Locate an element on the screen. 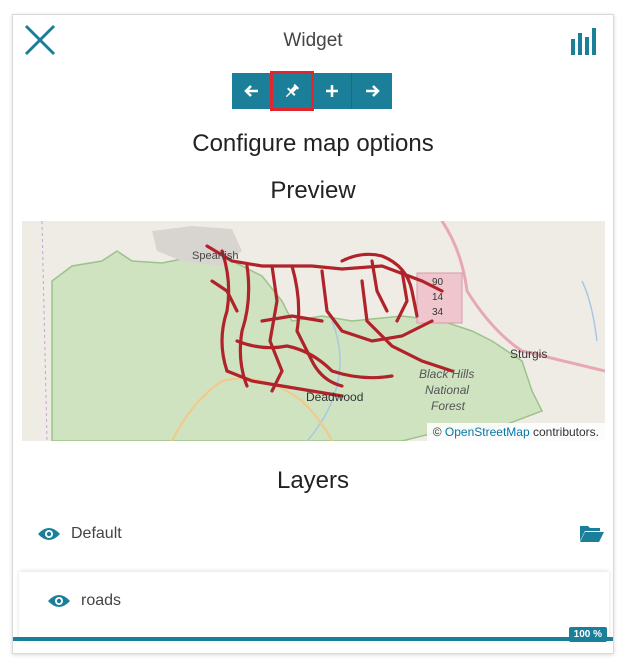 This screenshot has height=668, width=628. pin-button is located at coordinates (292, 91).